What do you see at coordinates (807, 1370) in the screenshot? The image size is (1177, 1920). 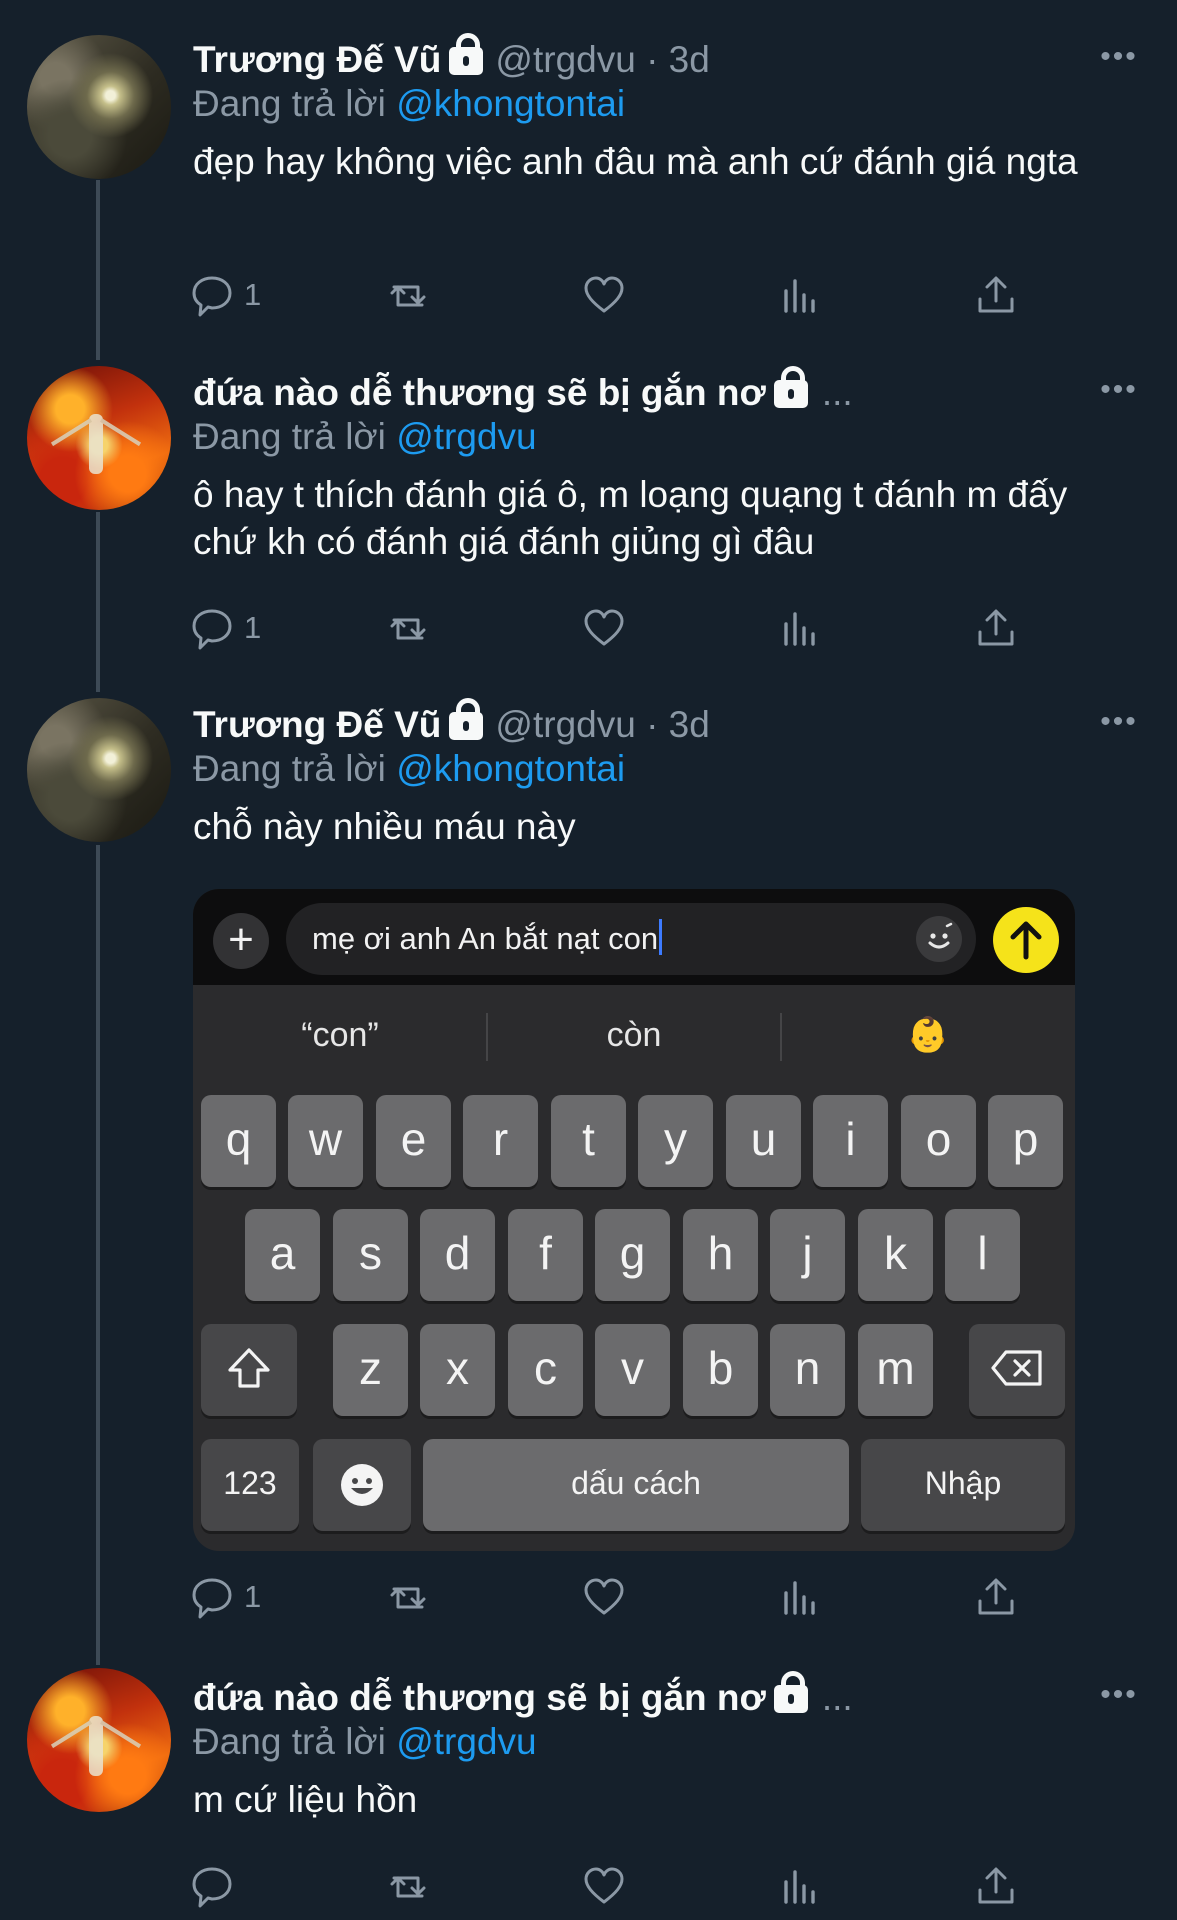 I see `key-n: n` at bounding box center [807, 1370].